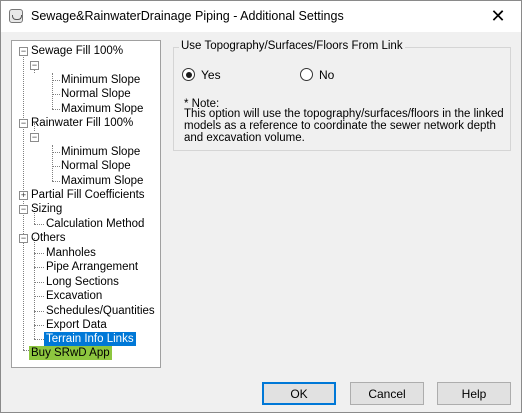 The image size is (522, 413). Describe the element at coordinates (299, 393) in the screenshot. I see `ok-button: OK` at that location.